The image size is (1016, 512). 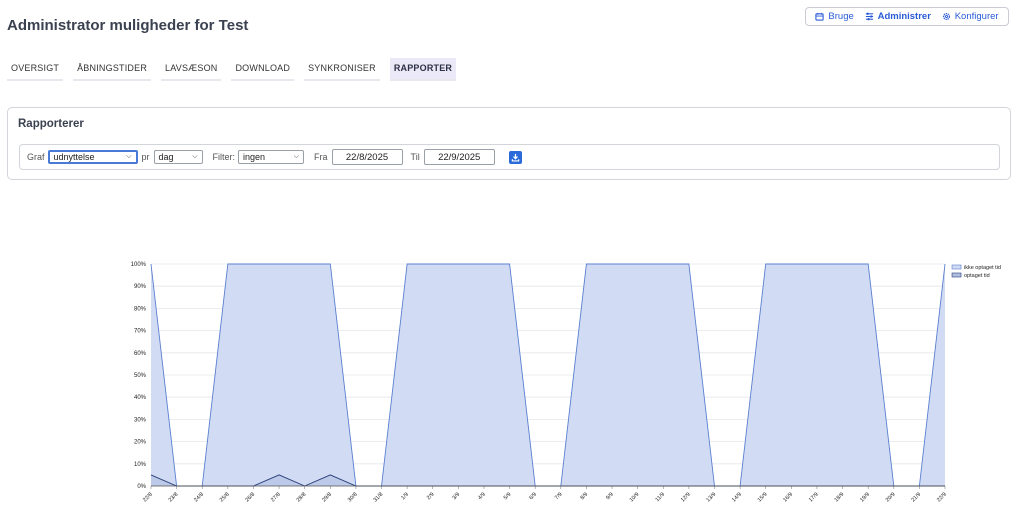 What do you see at coordinates (788, 498) in the screenshot?
I see `x-tick-label: 16/9` at bounding box center [788, 498].